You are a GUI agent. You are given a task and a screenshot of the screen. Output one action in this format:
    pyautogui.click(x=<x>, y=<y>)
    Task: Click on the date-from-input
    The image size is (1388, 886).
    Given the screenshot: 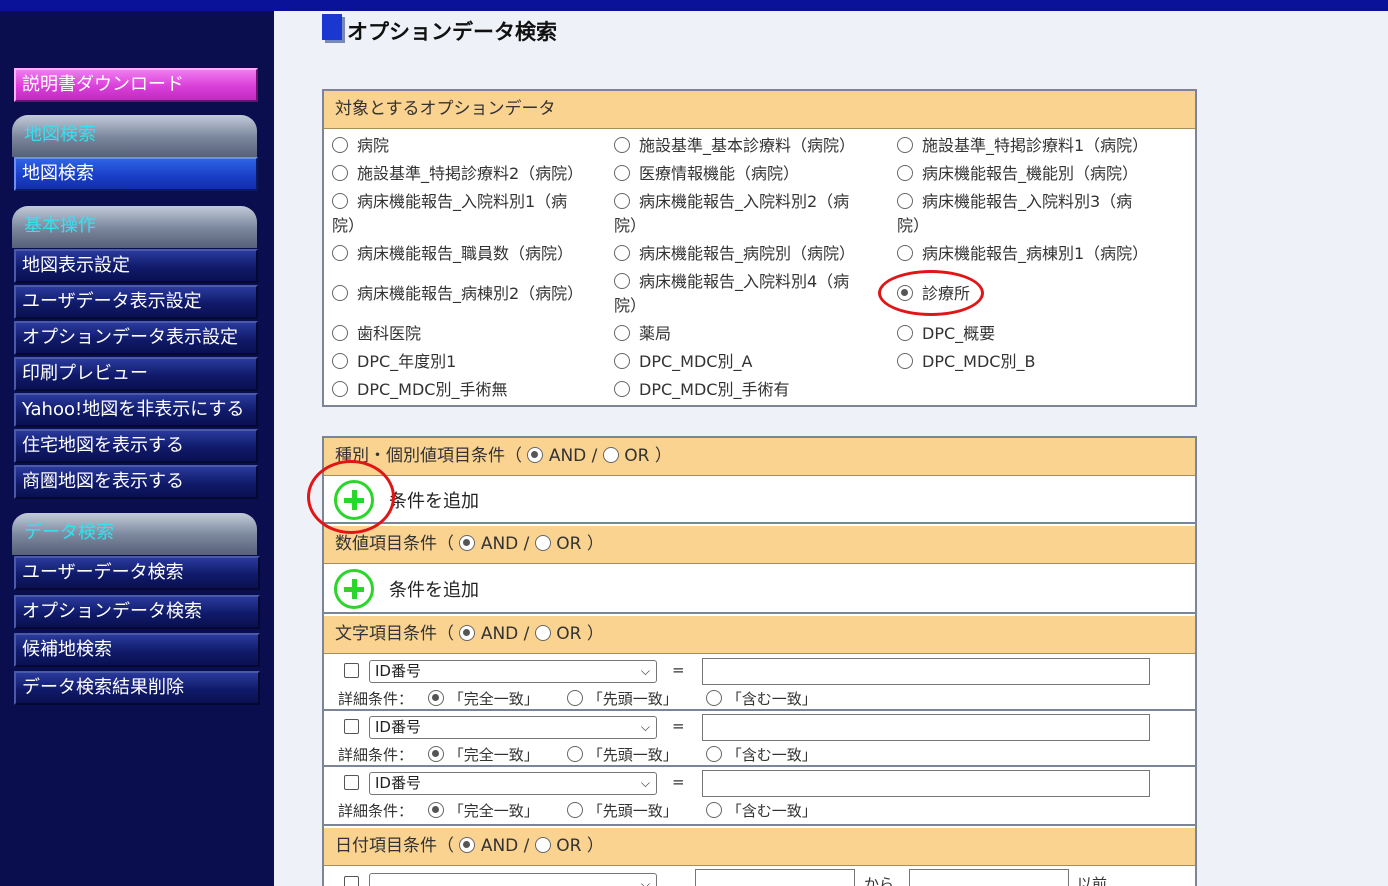 What is the action you would take?
    pyautogui.click(x=775, y=877)
    